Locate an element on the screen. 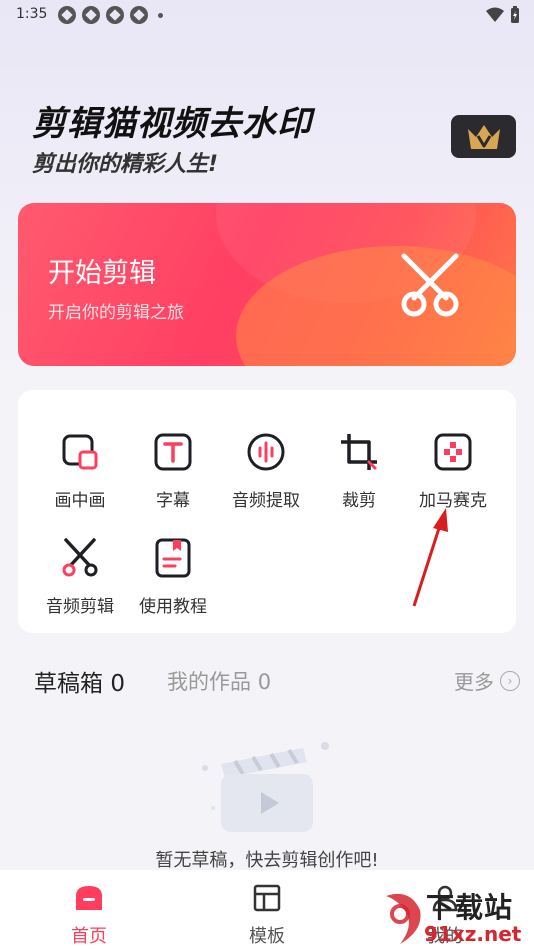  watermark-url: 91xz.net is located at coordinates (473, 934).